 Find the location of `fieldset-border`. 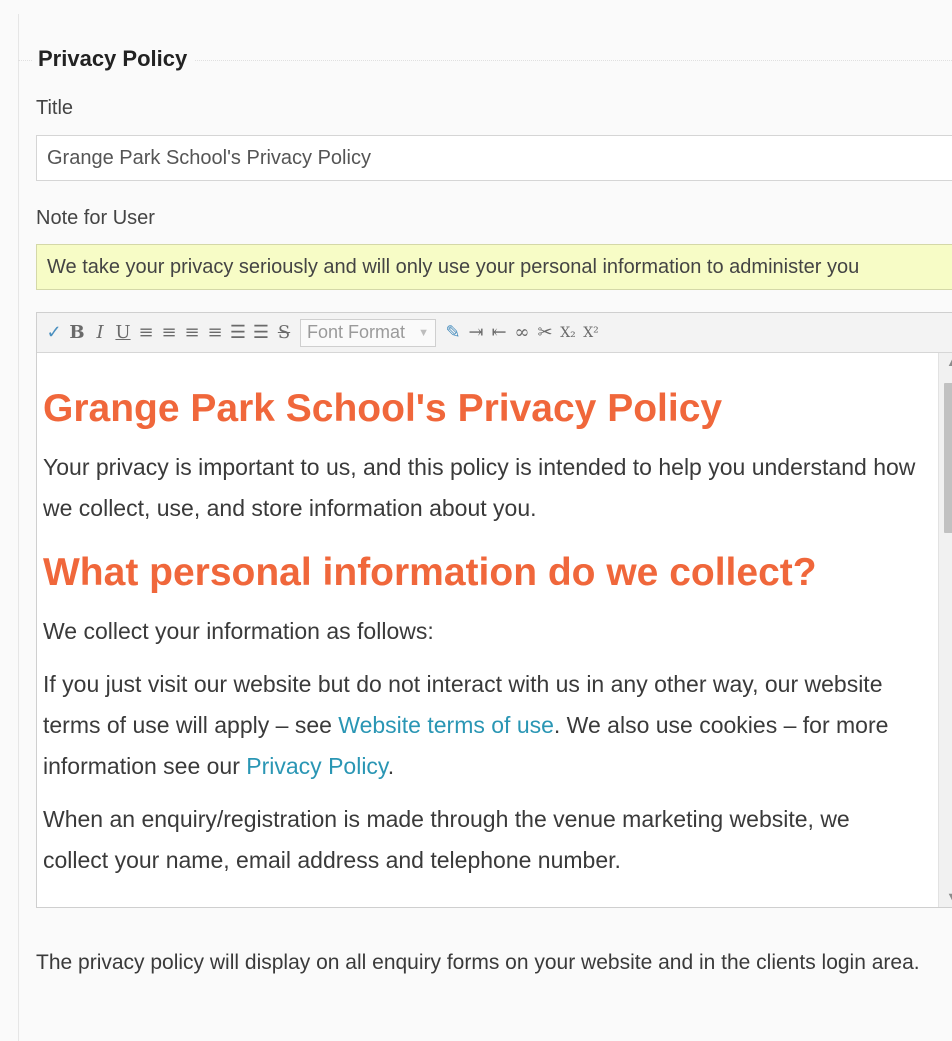

fieldset-border is located at coordinates (18, 527).